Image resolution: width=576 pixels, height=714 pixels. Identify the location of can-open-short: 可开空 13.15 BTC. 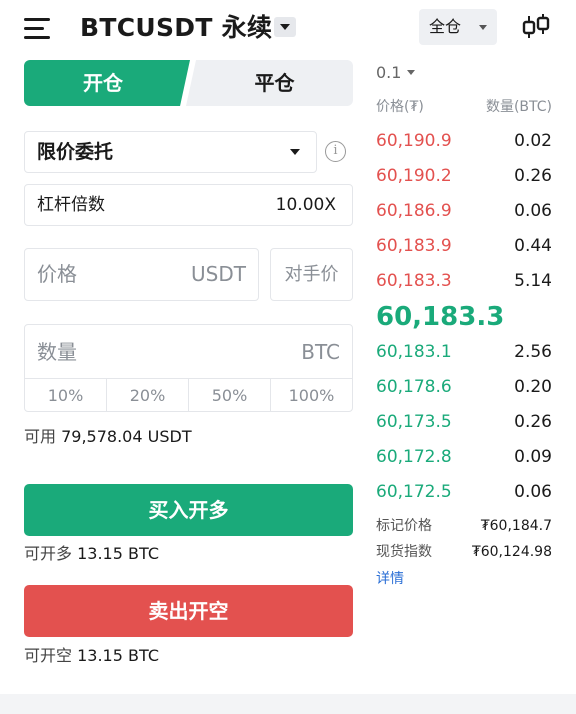
(91, 656).